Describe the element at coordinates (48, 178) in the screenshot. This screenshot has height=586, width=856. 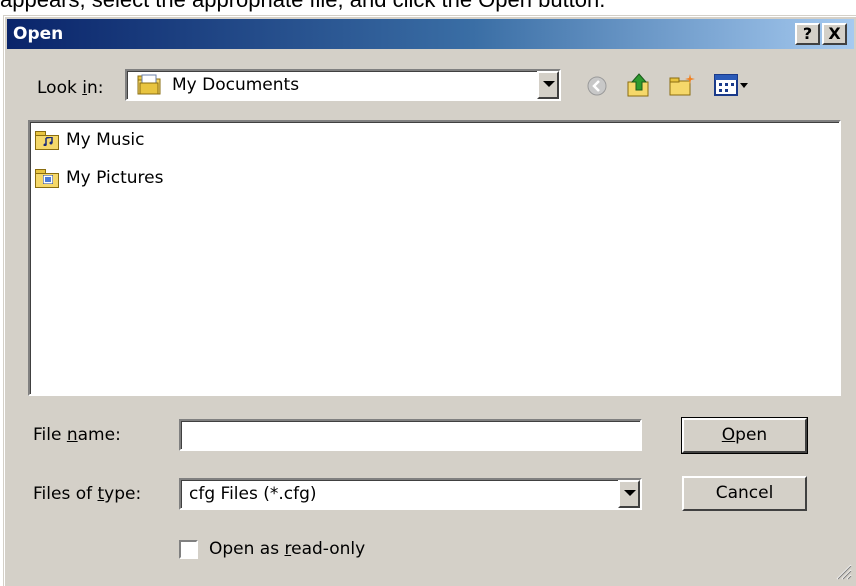
I see `pictures-folder-icon` at that location.